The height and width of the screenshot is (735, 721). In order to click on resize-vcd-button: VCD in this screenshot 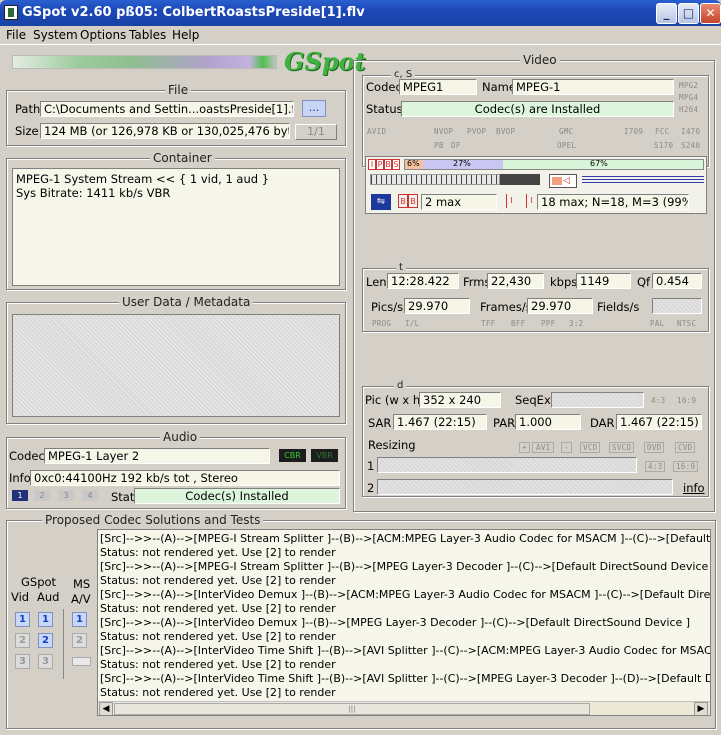, I will do `click(590, 447)`.